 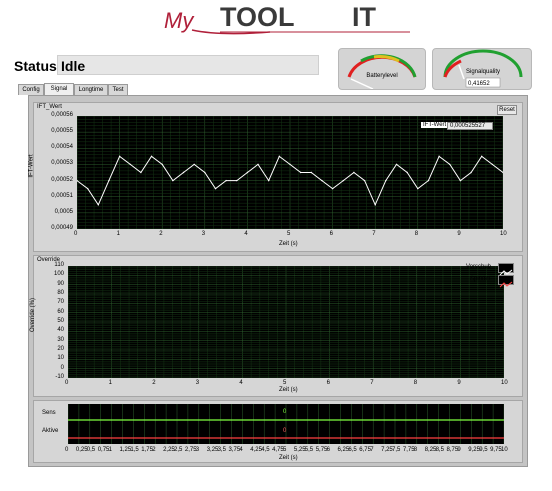 What do you see at coordinates (285, 450) in the screenshot?
I see `digital-x-tick-20: 5` at bounding box center [285, 450].